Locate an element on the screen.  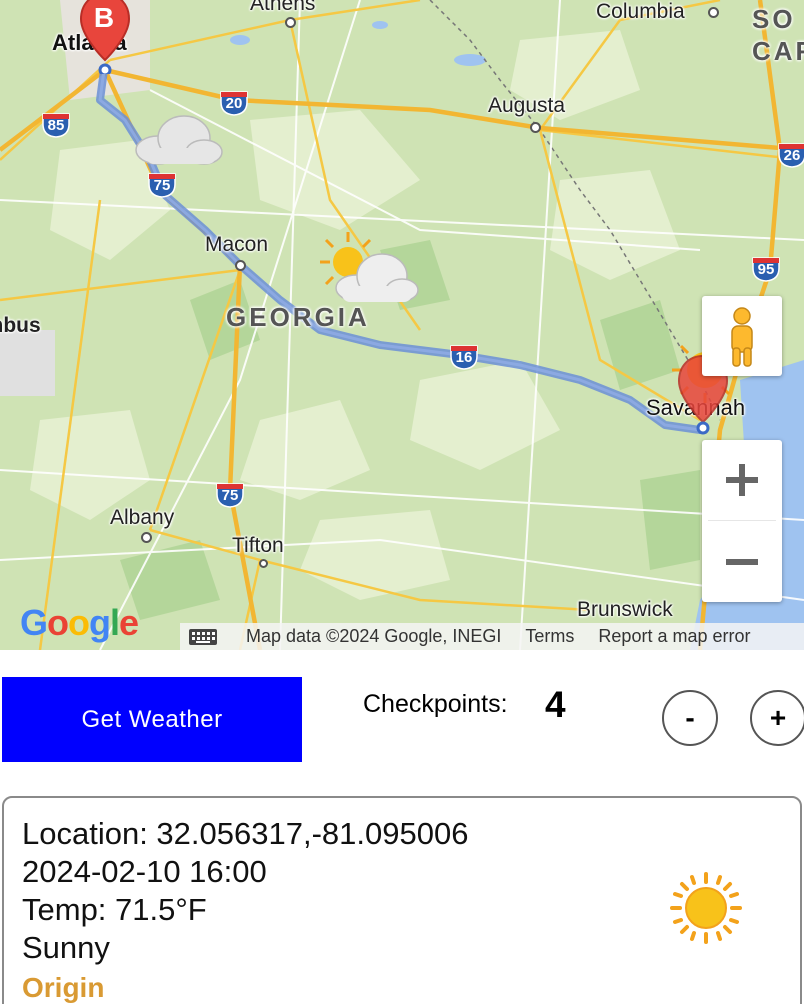
get-weather-button: Get Weather is located at coordinates (152, 719).